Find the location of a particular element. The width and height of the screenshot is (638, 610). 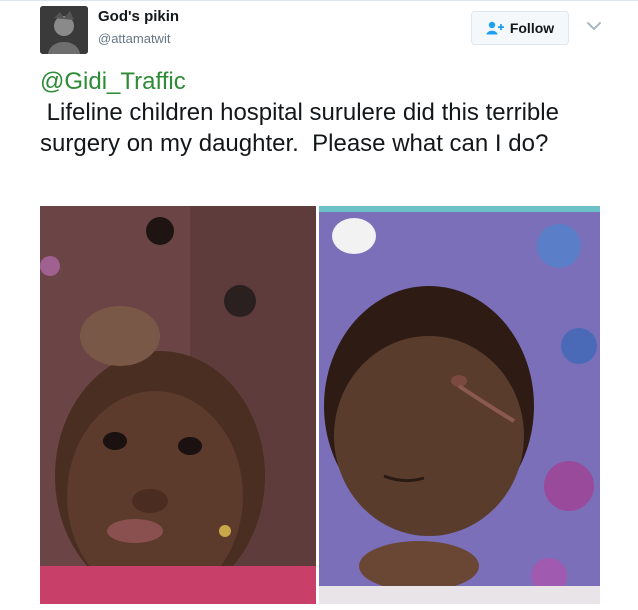

add-user-icon is located at coordinates (495, 28).